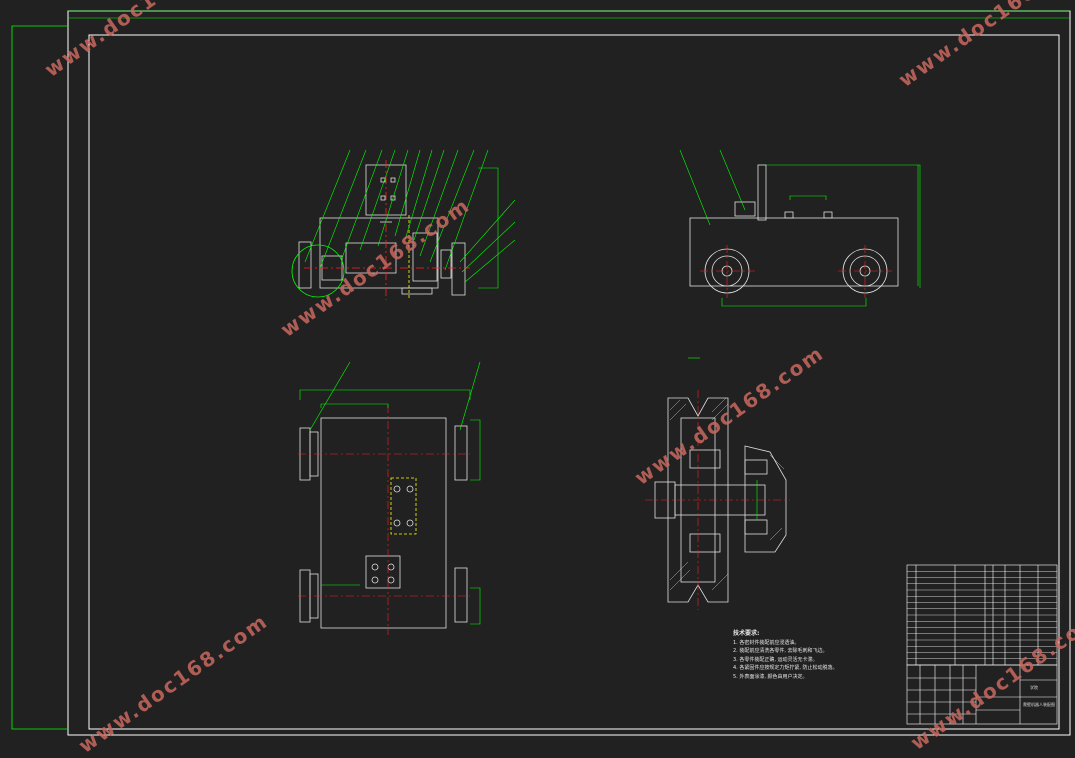  What do you see at coordinates (770, 676) in the screenshot?
I see `technical-note-5: 5. 外表面涂漆, 颜色由用户决定。` at bounding box center [770, 676].